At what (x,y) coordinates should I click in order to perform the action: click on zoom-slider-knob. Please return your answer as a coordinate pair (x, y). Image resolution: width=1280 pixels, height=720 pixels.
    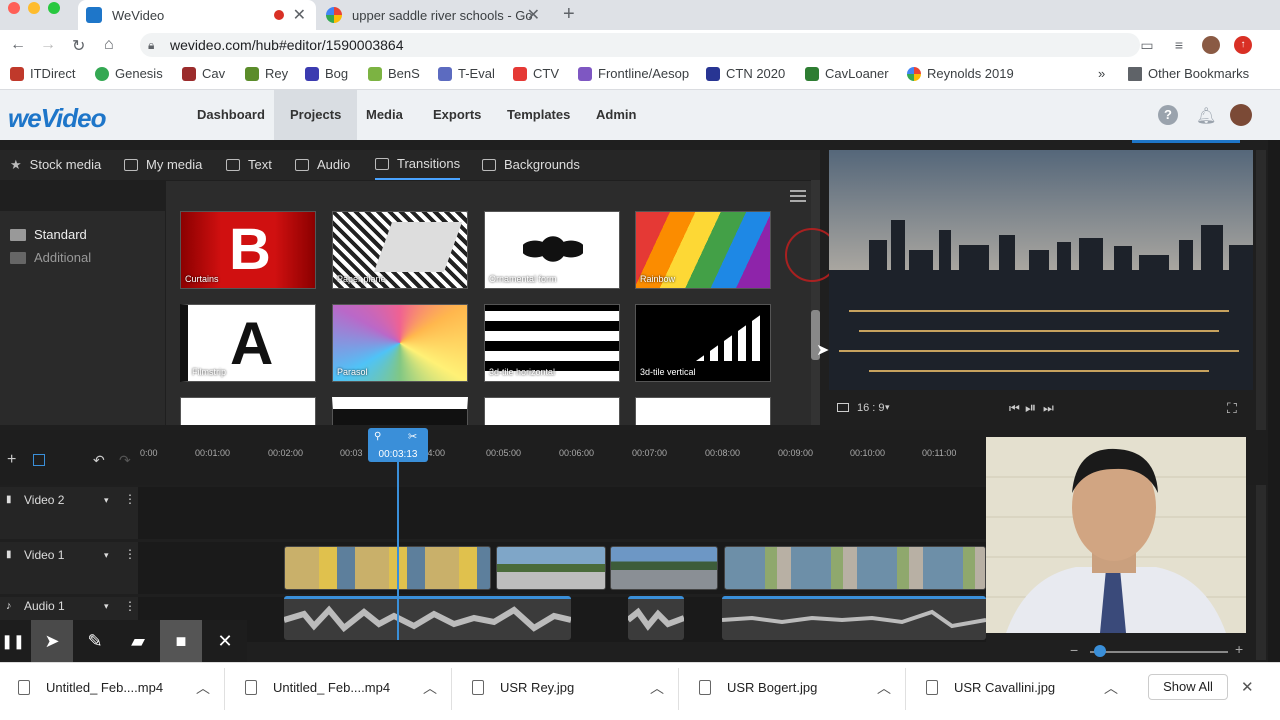
    Looking at the image, I should click on (1100, 651).